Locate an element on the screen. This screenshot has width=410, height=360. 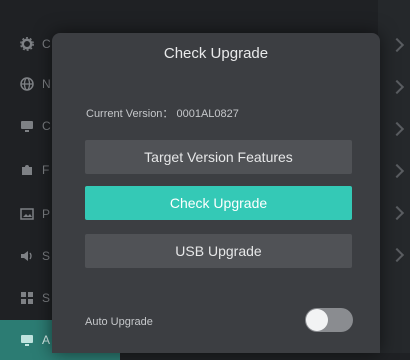
sidebar-item-network: N is located at coordinates (26, 84).